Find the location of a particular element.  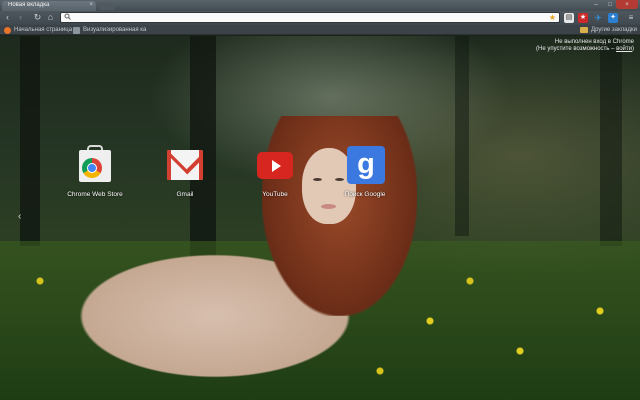

menu-icon: ≡ is located at coordinates (631, 18).